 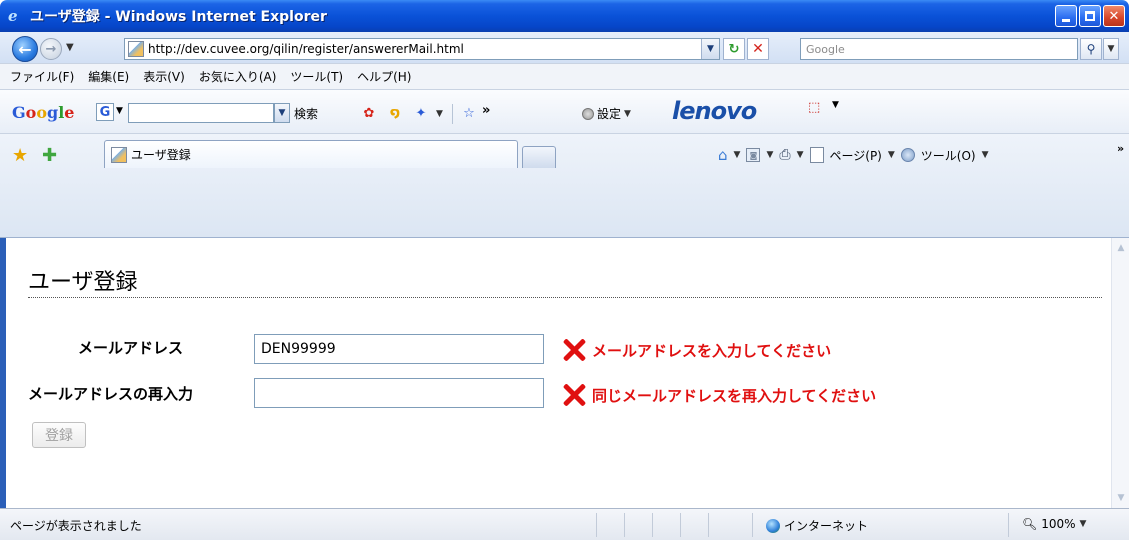 What do you see at coordinates (421, 113) in the screenshot?
I see `translate-icon: ✦` at bounding box center [421, 113].